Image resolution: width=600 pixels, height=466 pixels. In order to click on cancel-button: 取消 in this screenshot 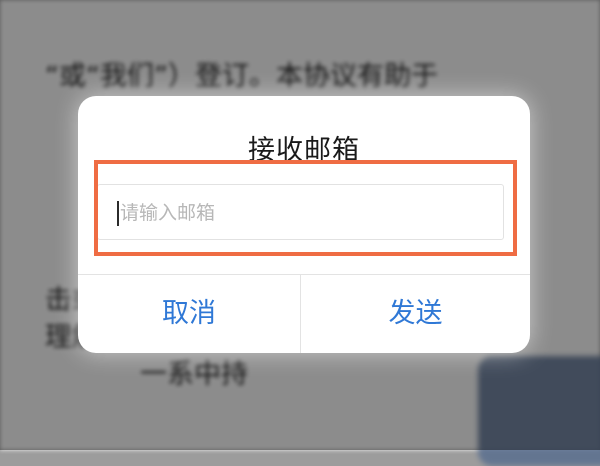, I will do `click(189, 314)`.